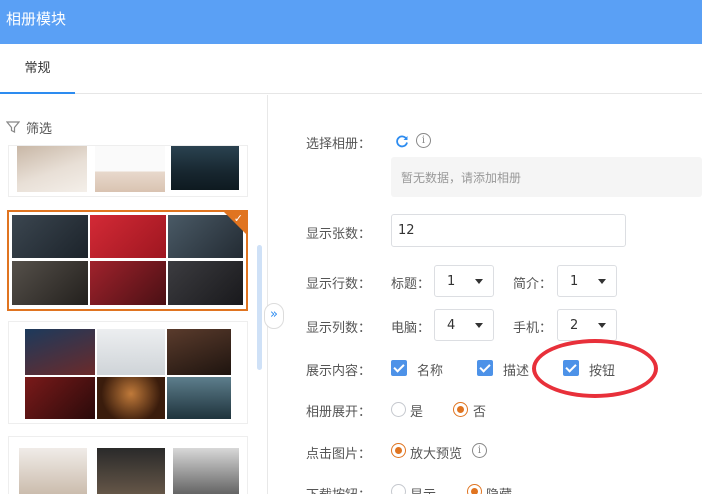 The image size is (702, 494). What do you see at coordinates (399, 368) in the screenshot?
I see `checkbox-name` at bounding box center [399, 368].